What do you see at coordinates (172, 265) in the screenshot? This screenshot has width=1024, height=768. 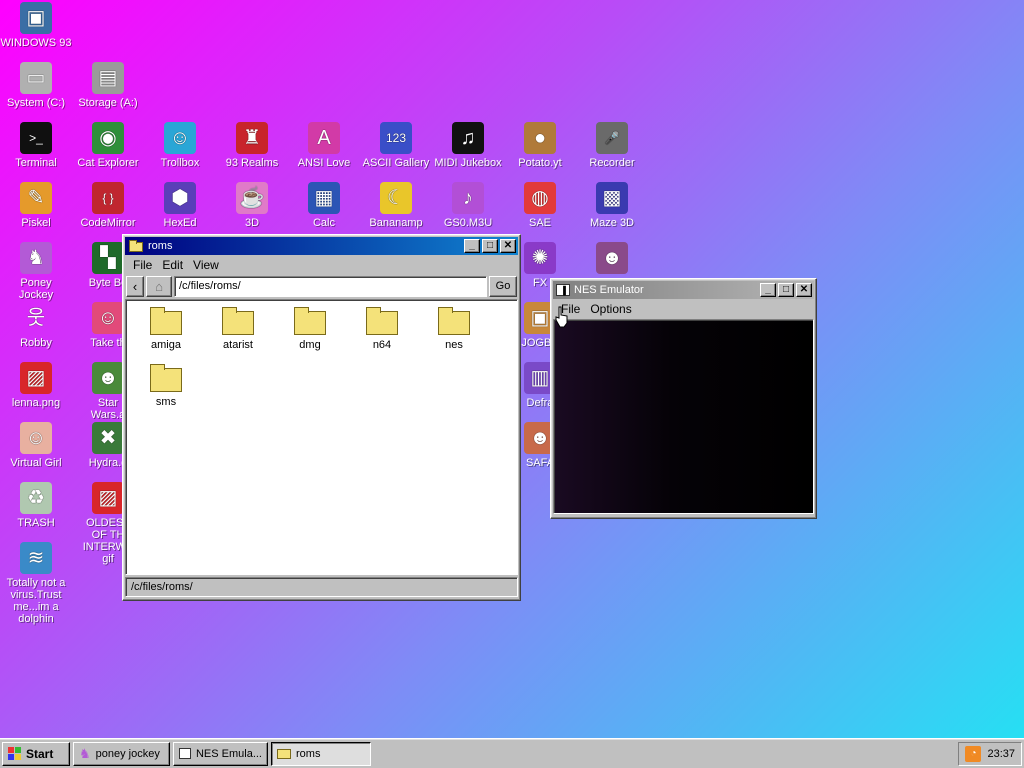 I see `menu-edit: Edit` at bounding box center [172, 265].